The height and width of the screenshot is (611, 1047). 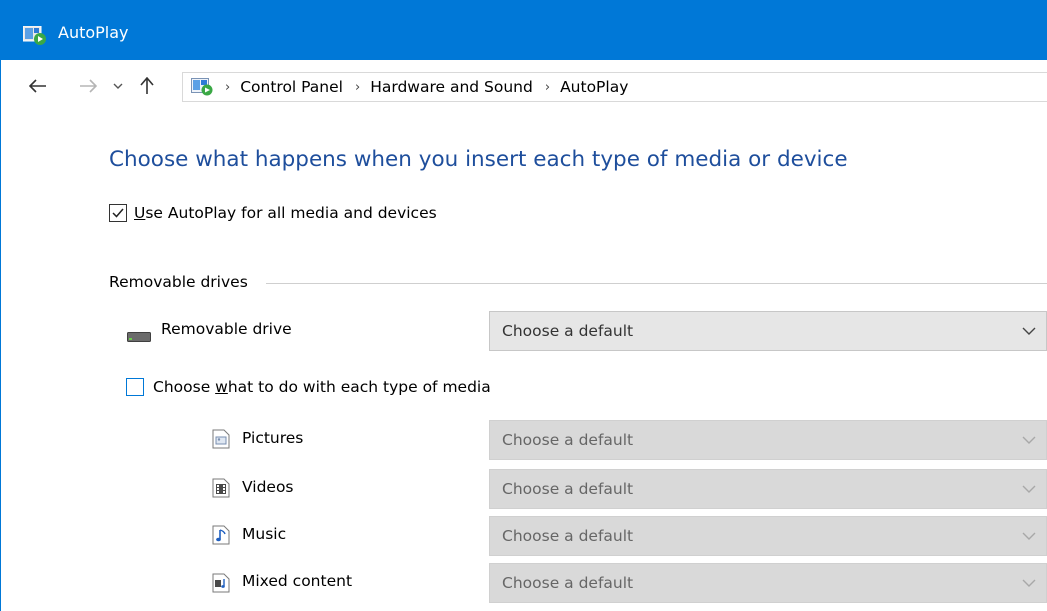 What do you see at coordinates (268, 487) in the screenshot?
I see `media-label-videos: Videos` at bounding box center [268, 487].